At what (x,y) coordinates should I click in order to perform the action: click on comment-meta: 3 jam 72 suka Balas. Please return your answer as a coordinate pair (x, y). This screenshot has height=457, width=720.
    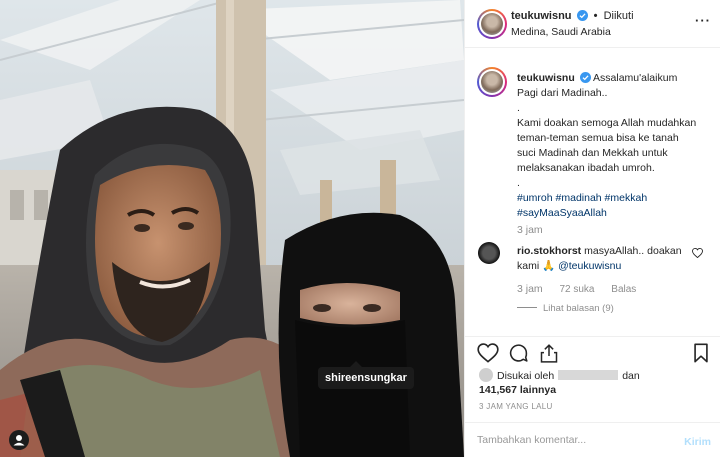
    Looking at the image, I should click on (583, 289).